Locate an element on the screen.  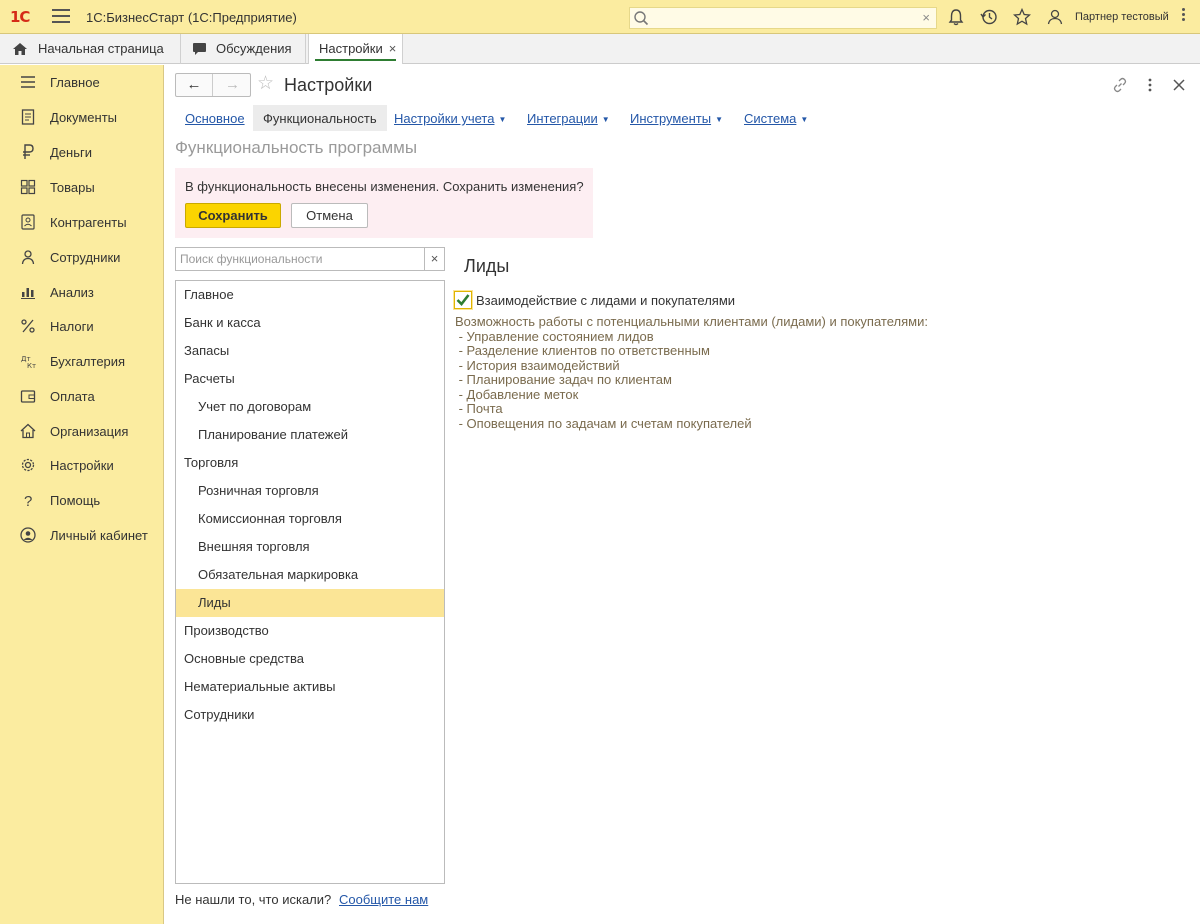
favorite-star-icon: ☆ is located at coordinates (265, 84).